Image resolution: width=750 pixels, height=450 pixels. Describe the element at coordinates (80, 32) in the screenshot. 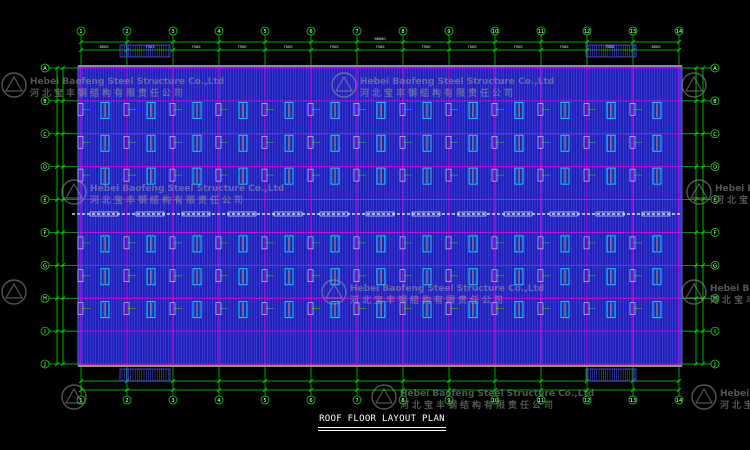

I see `column-axis-label: 1` at that location.